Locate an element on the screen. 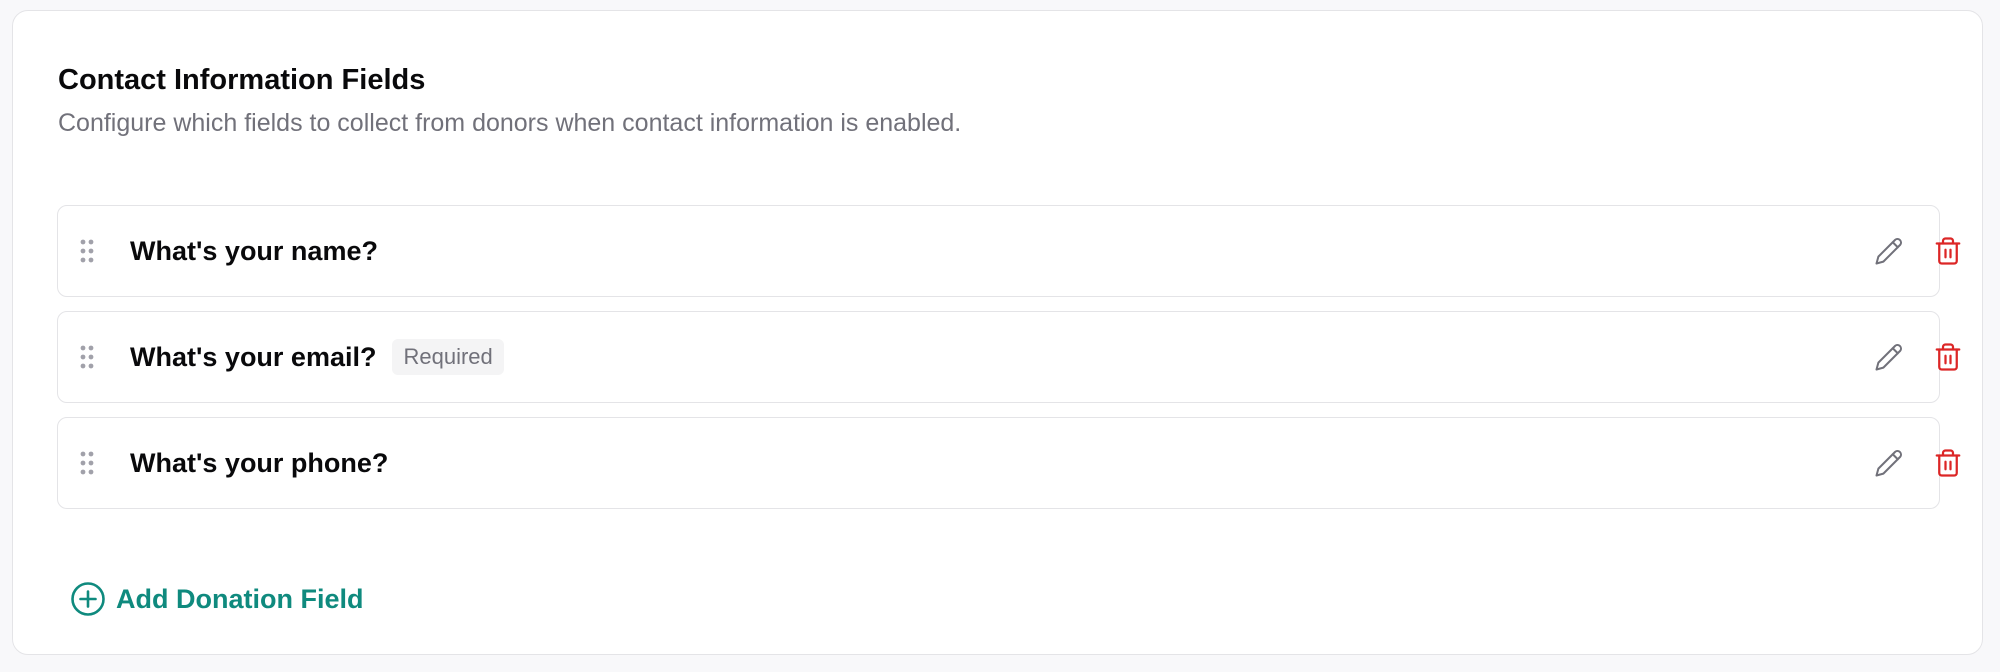  field-label: What's your name? is located at coordinates (254, 251).